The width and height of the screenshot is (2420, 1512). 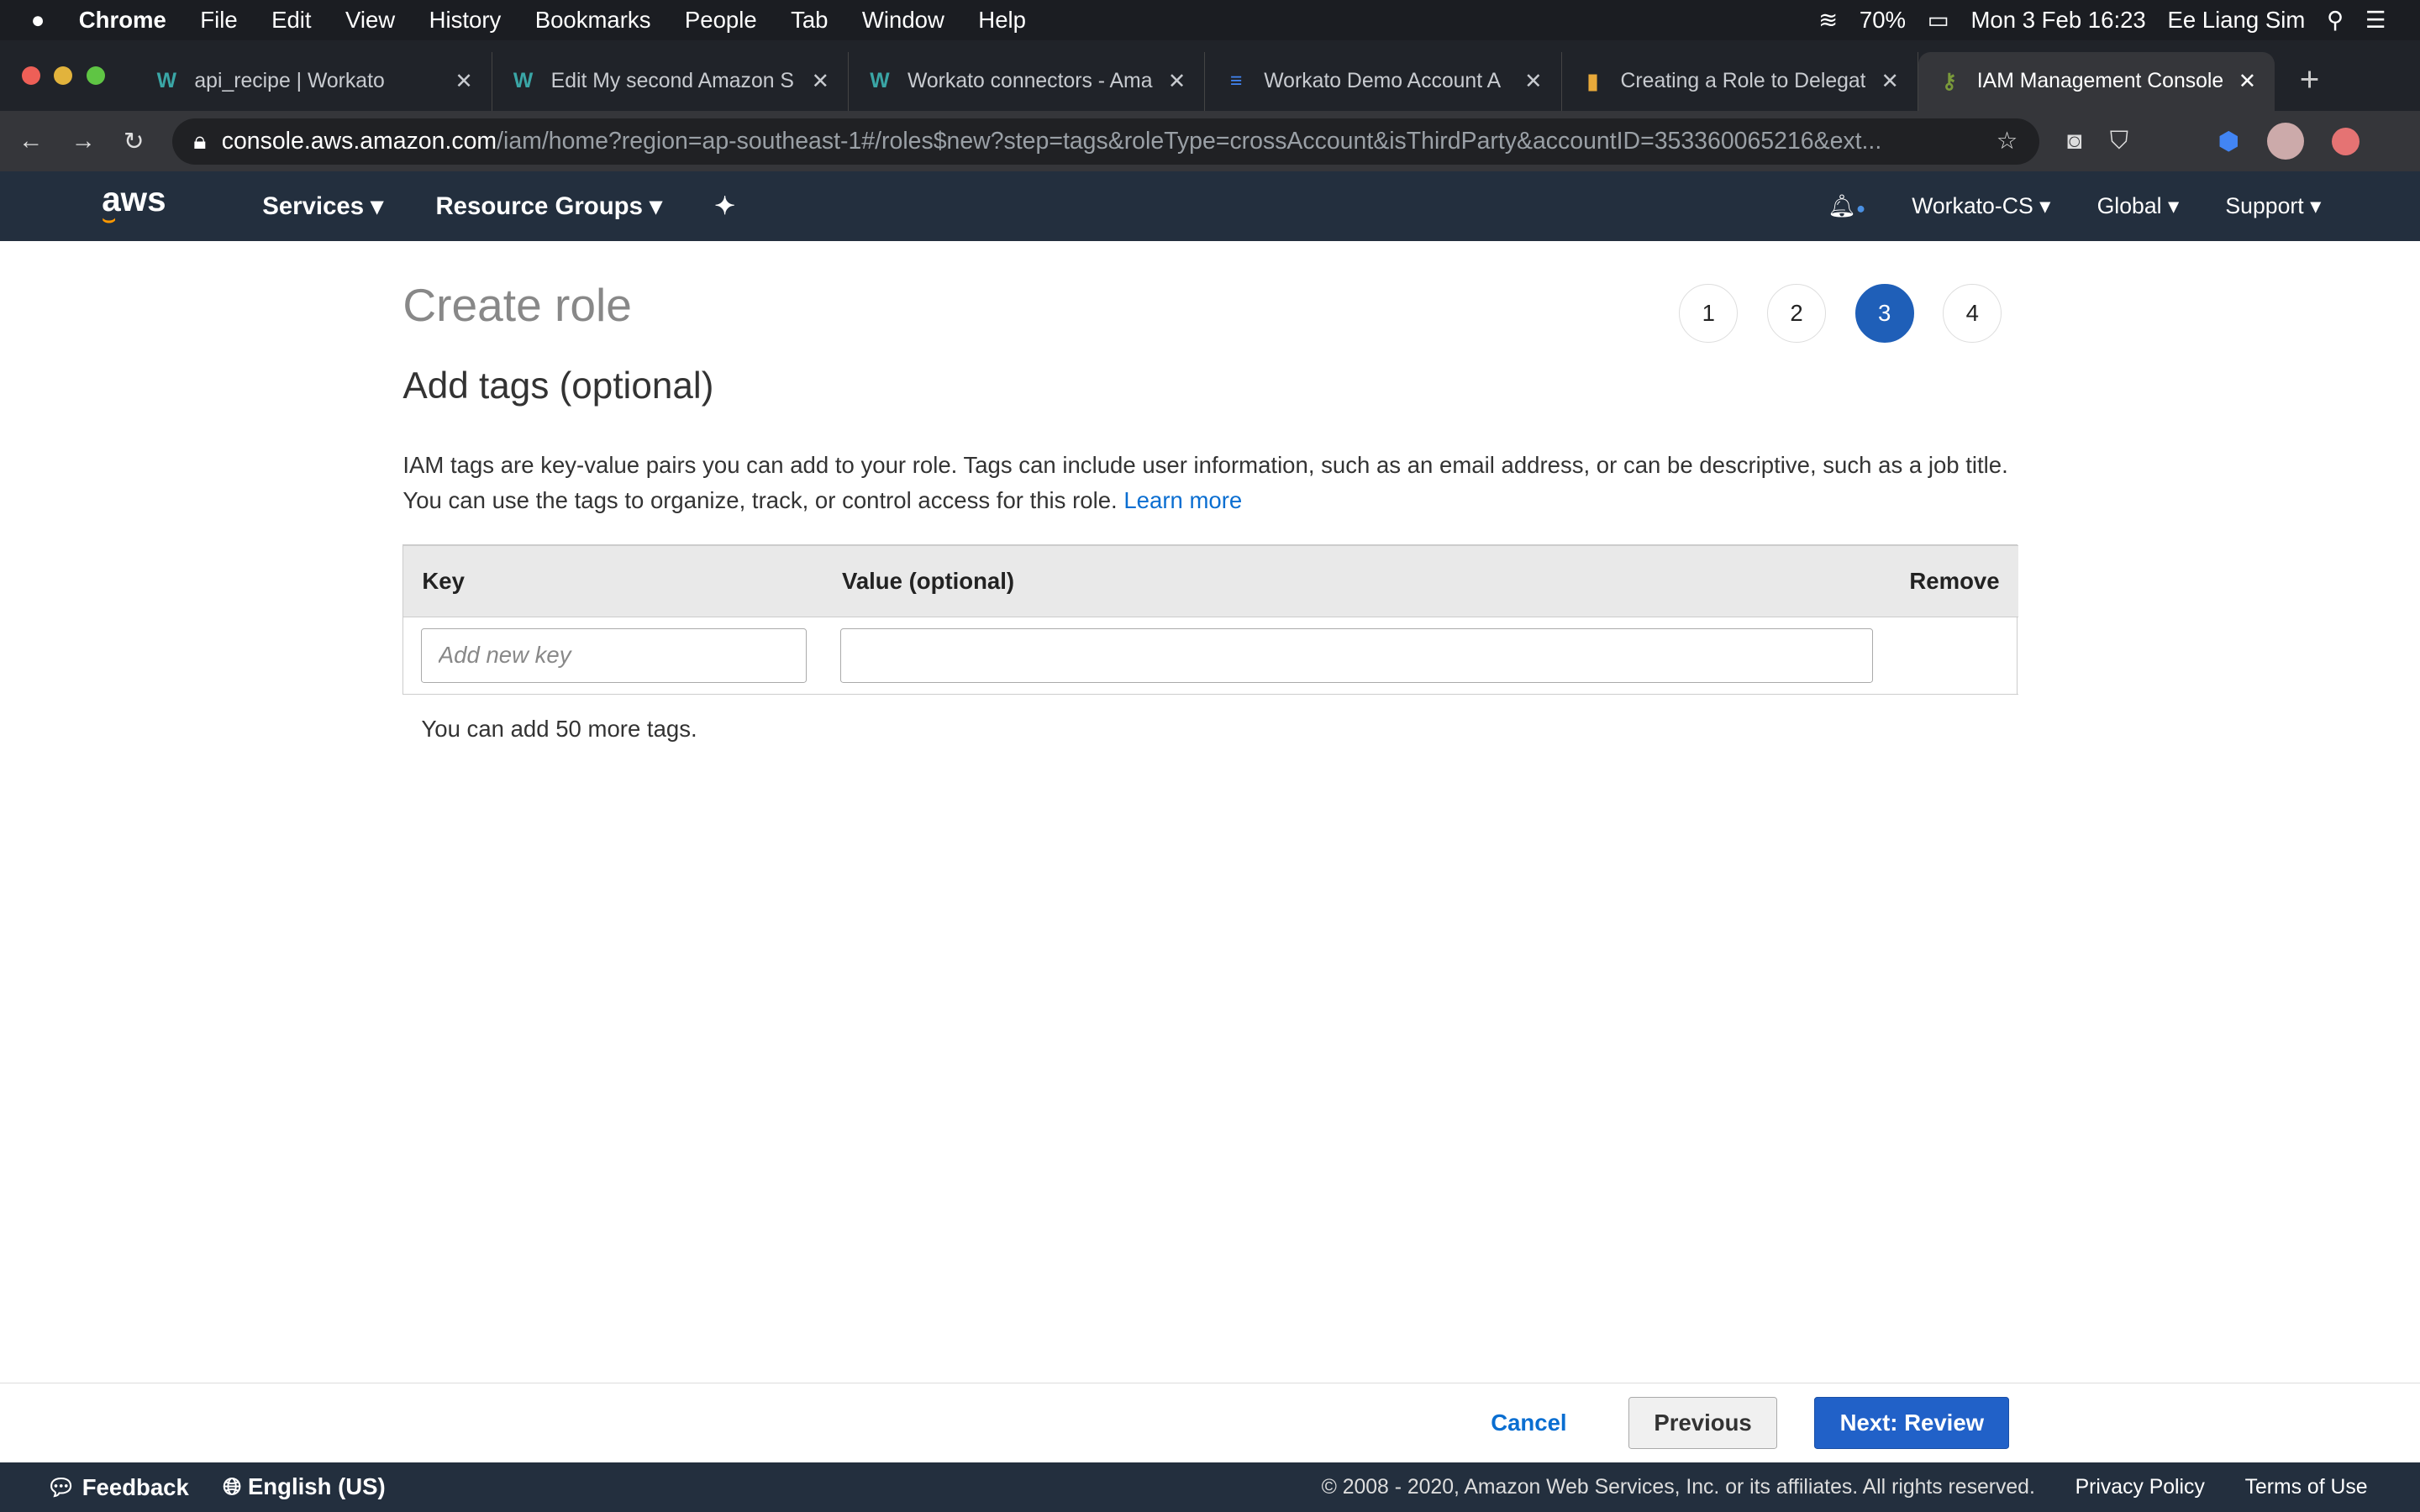 I want to click on datetime: Mon 3 Feb 16:23, so click(x=2057, y=20).